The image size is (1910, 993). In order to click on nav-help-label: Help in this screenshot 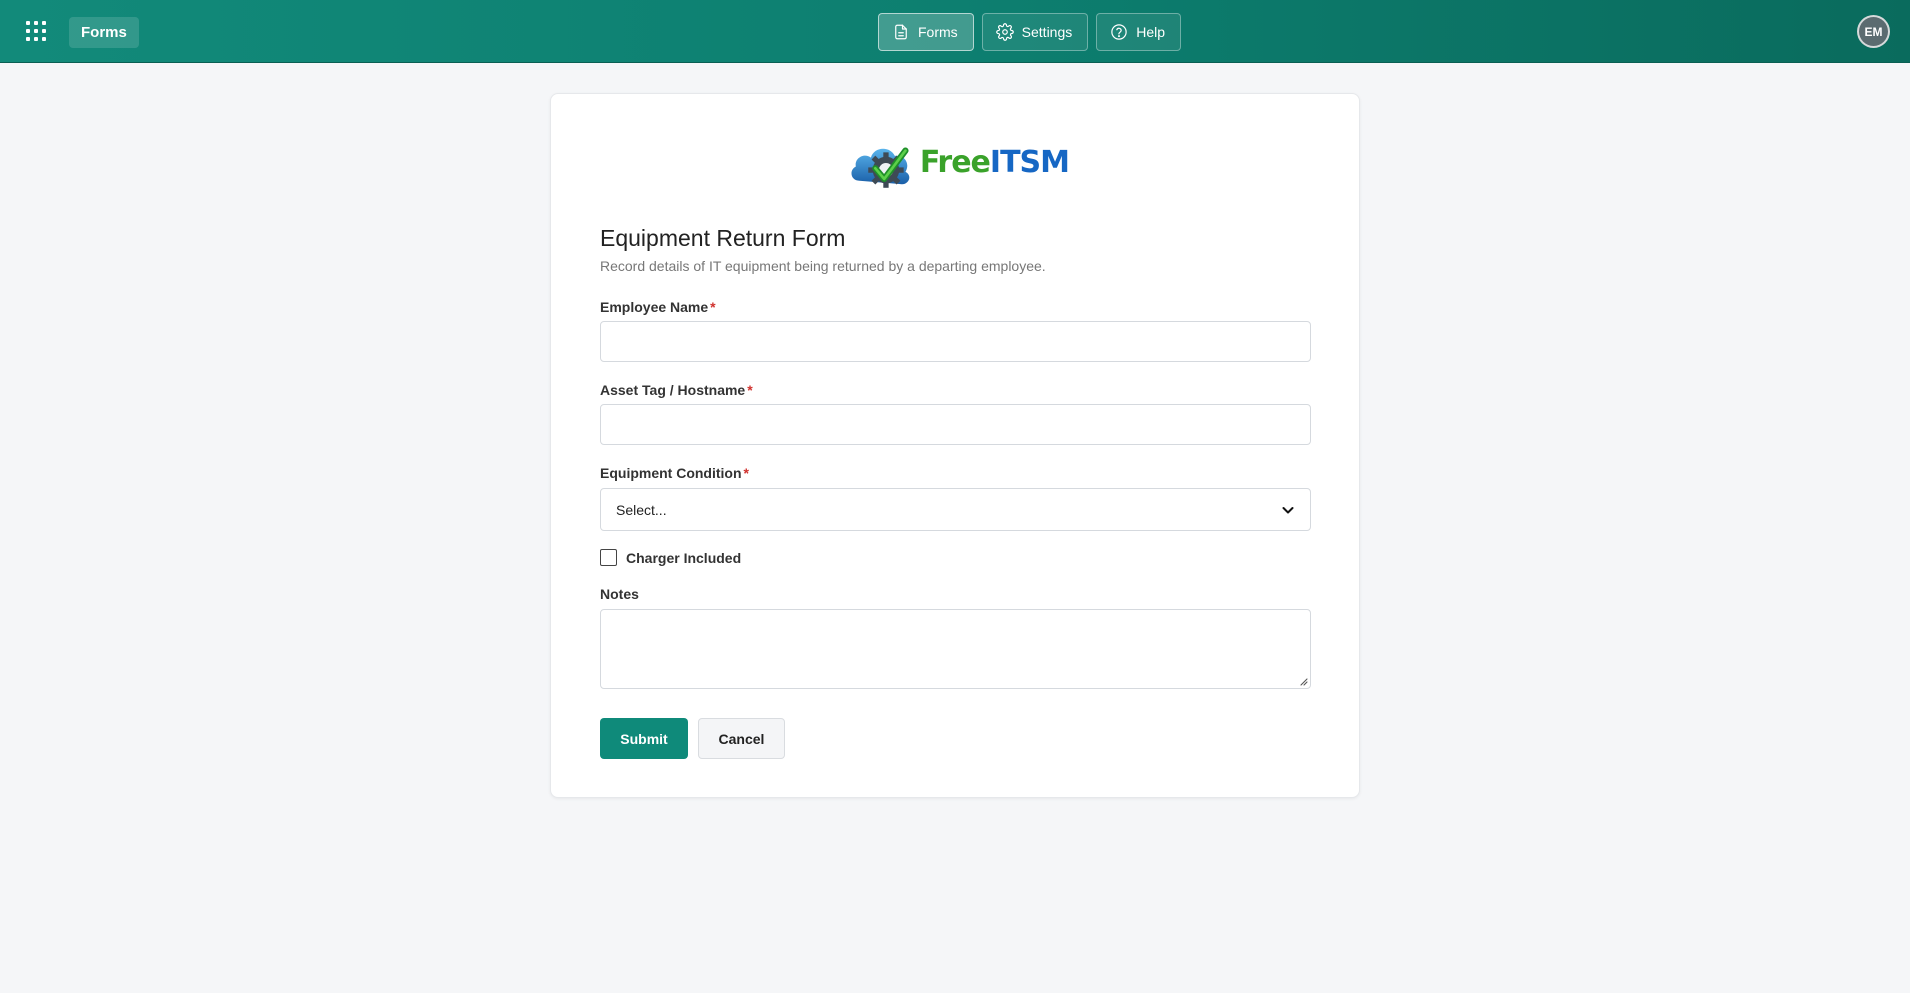, I will do `click(1151, 32)`.